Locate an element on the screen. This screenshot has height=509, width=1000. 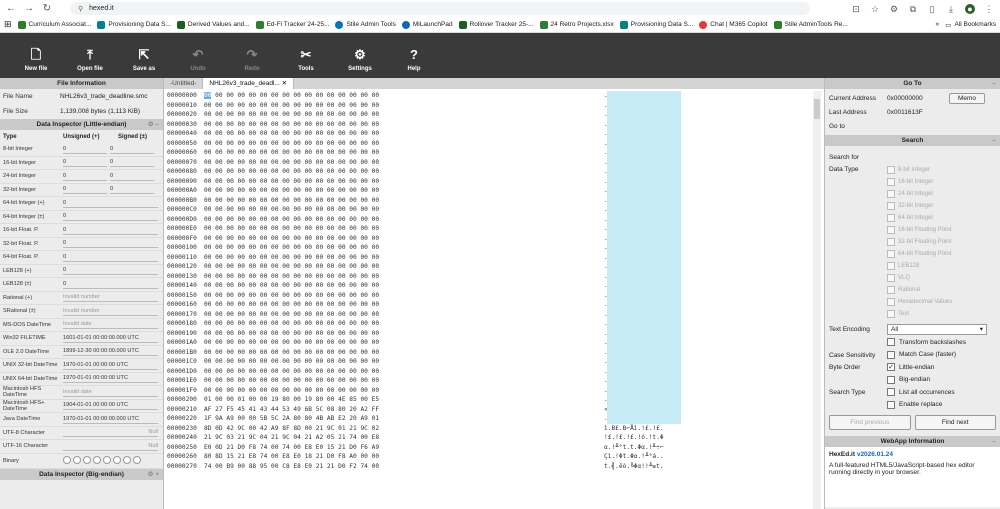
more-bookmarks-icon: » is located at coordinates (937, 24).